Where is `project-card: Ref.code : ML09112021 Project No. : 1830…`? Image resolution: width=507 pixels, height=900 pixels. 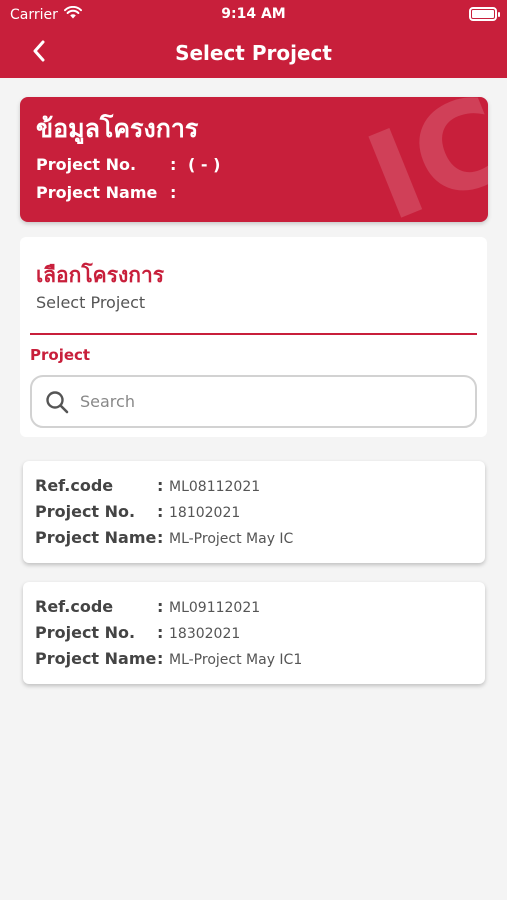
project-card: Ref.code : ML09112021 Project No. : 1830… is located at coordinates (254, 633).